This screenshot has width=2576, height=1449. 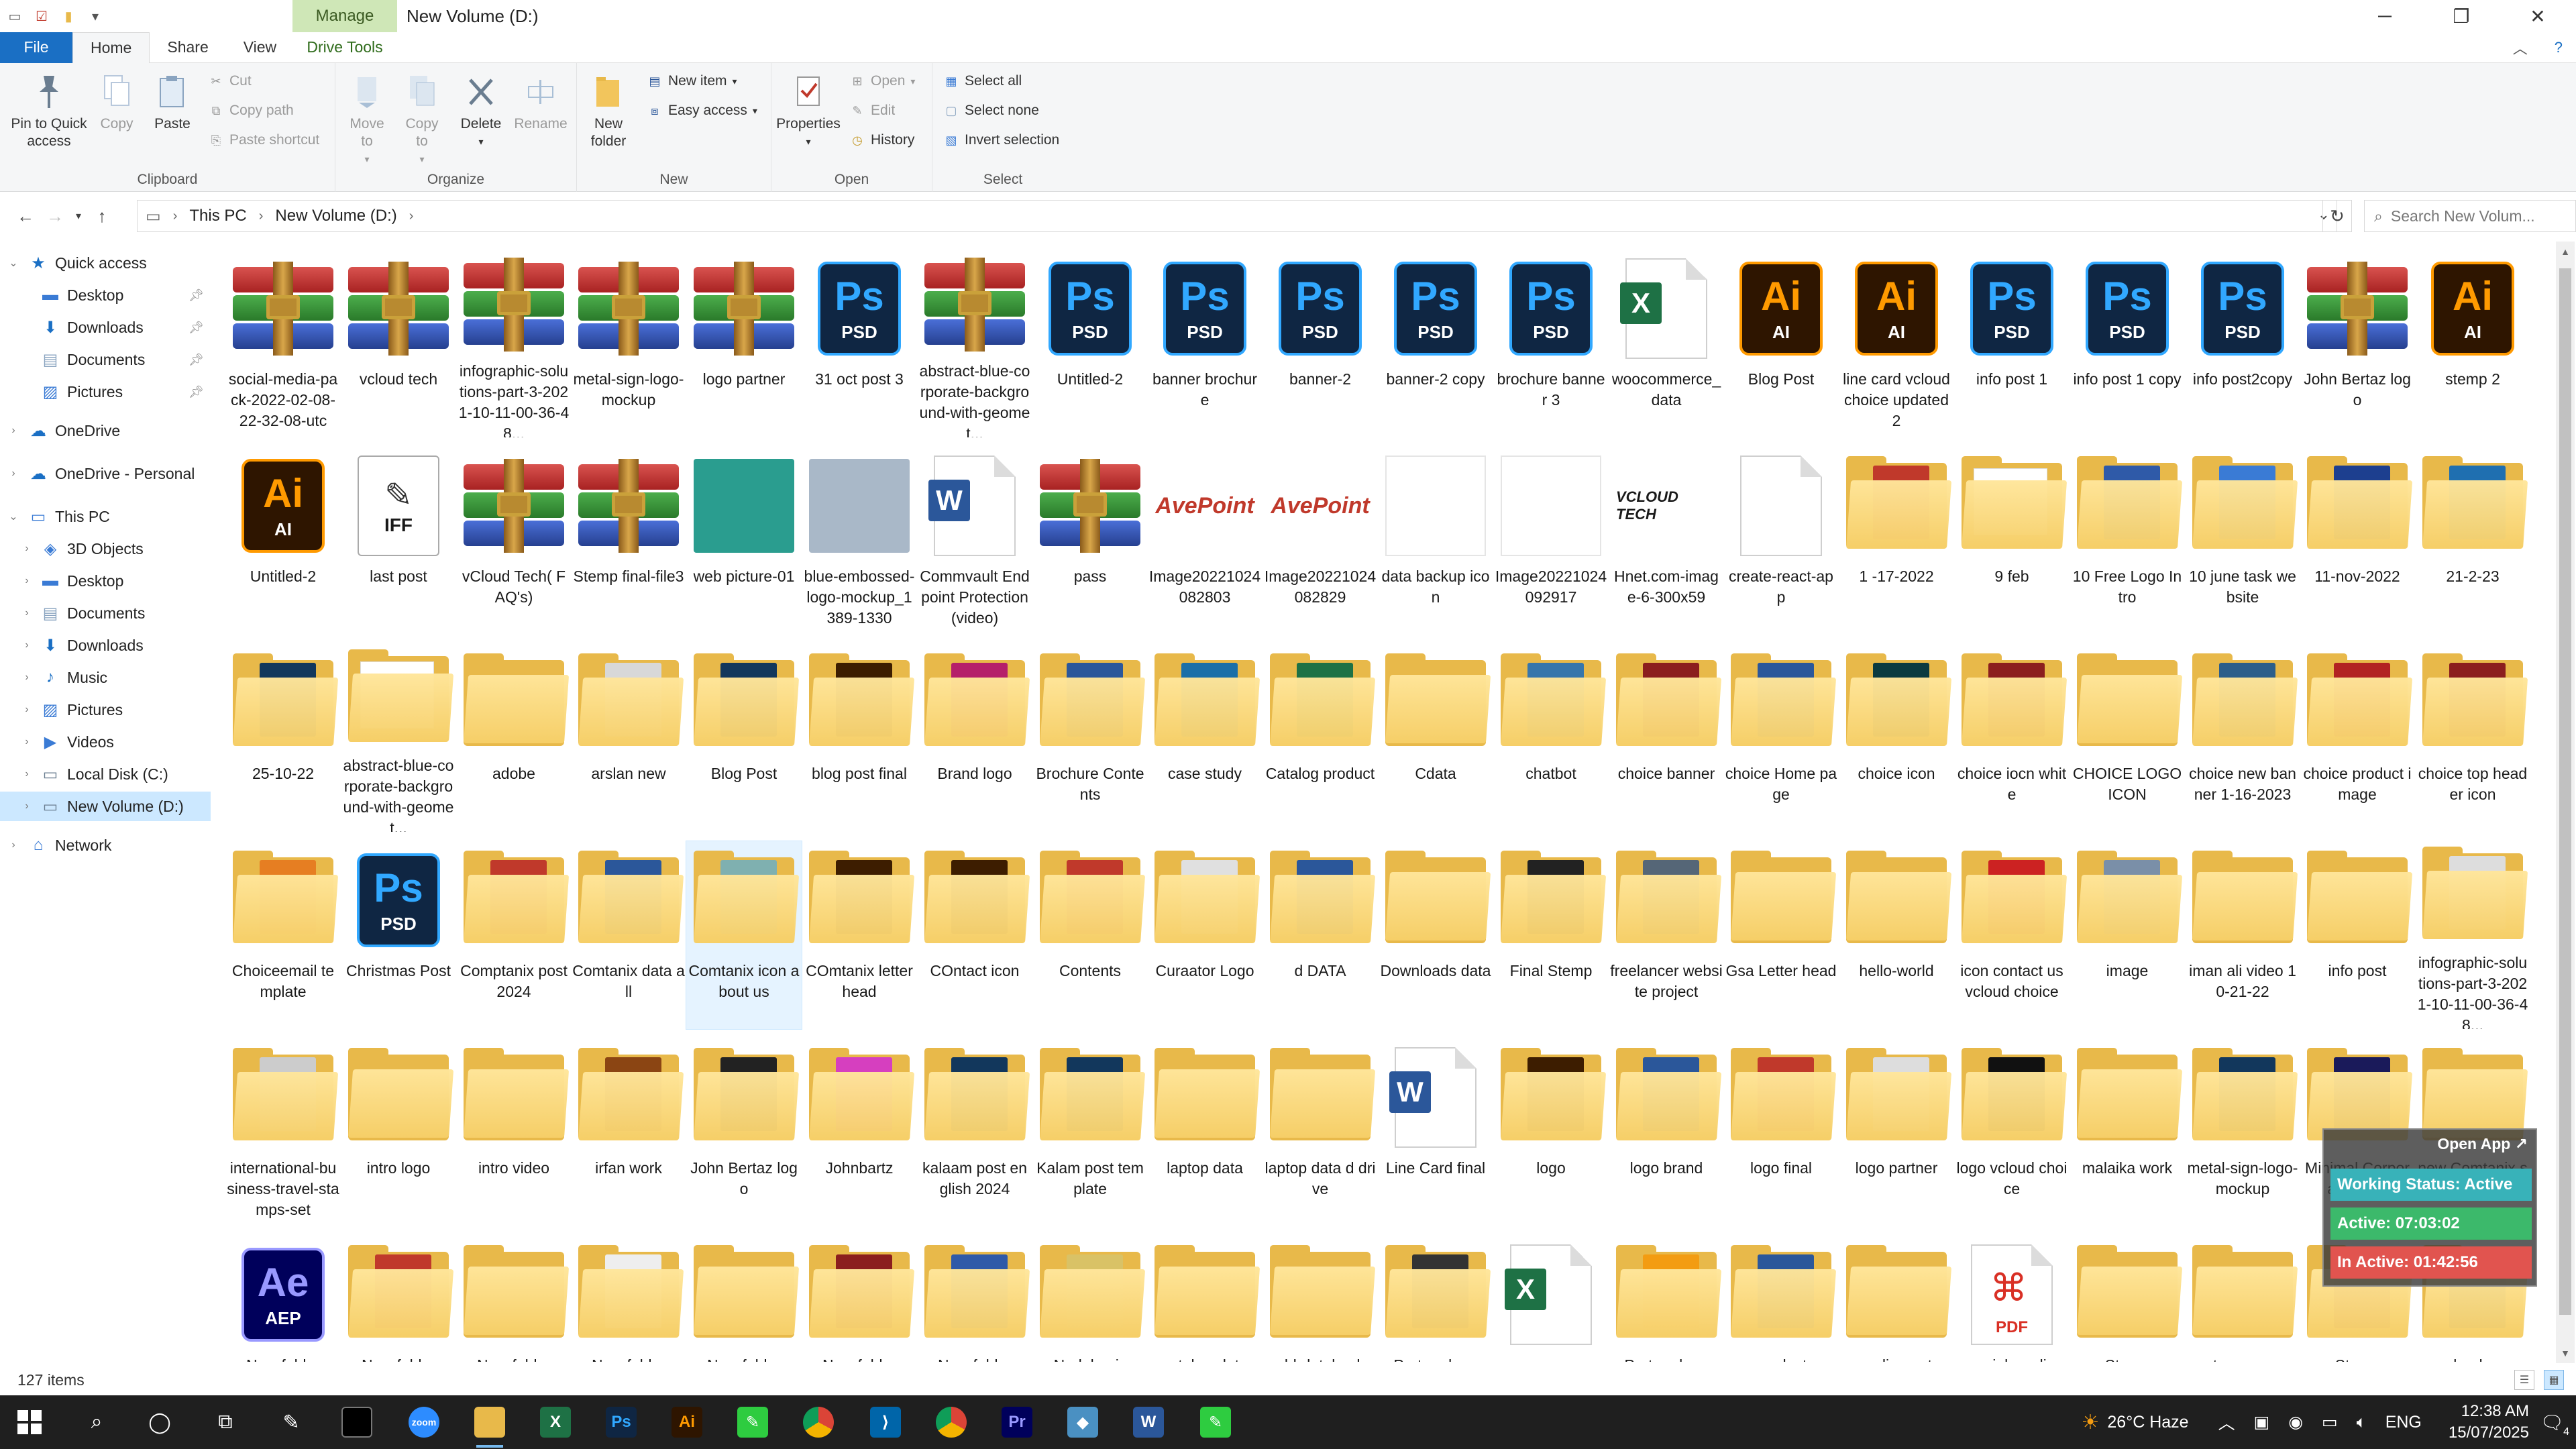 I want to click on vertical-scrollbar: ▲ ▼, so click(x=2565, y=802).